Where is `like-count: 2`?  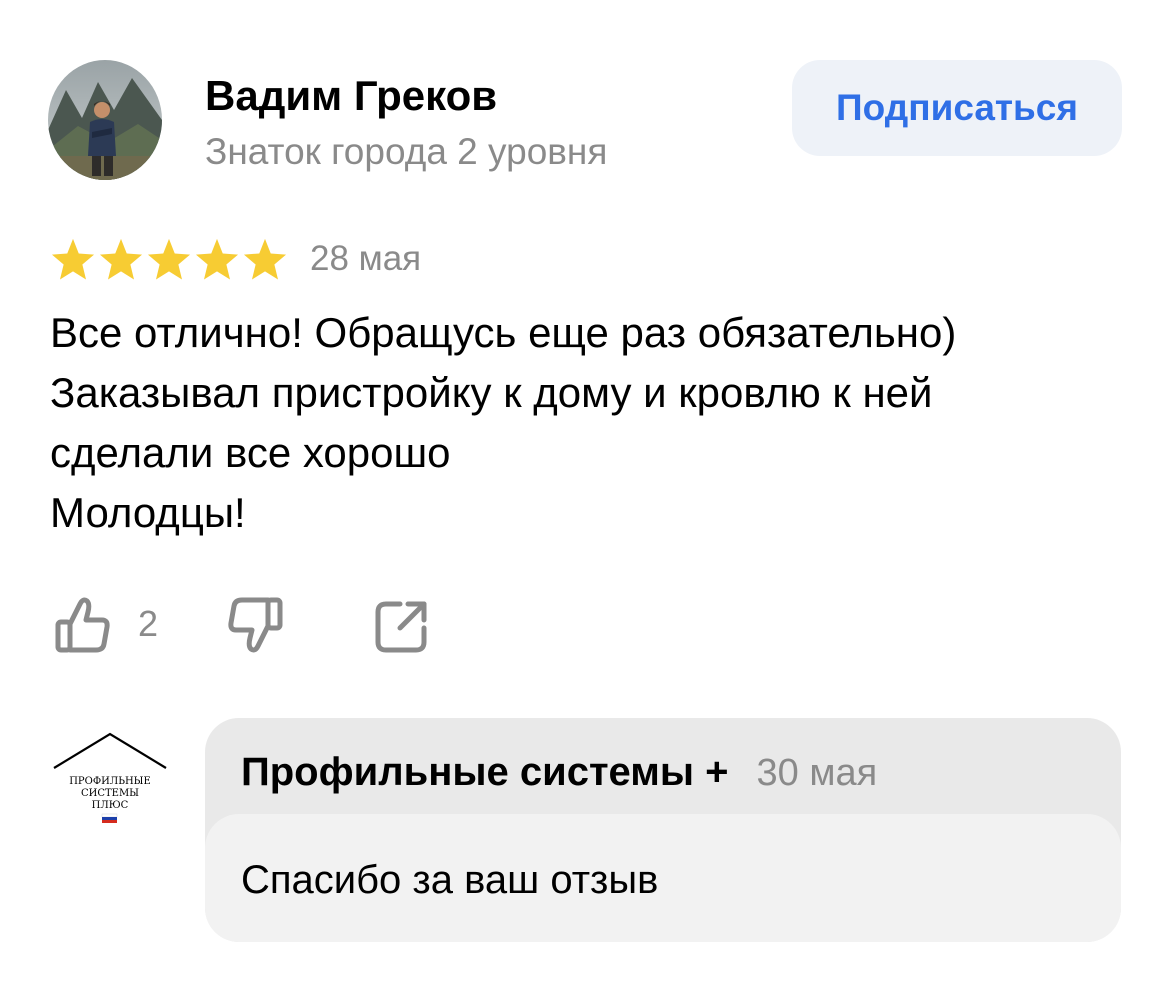
like-count: 2 is located at coordinates (148, 623).